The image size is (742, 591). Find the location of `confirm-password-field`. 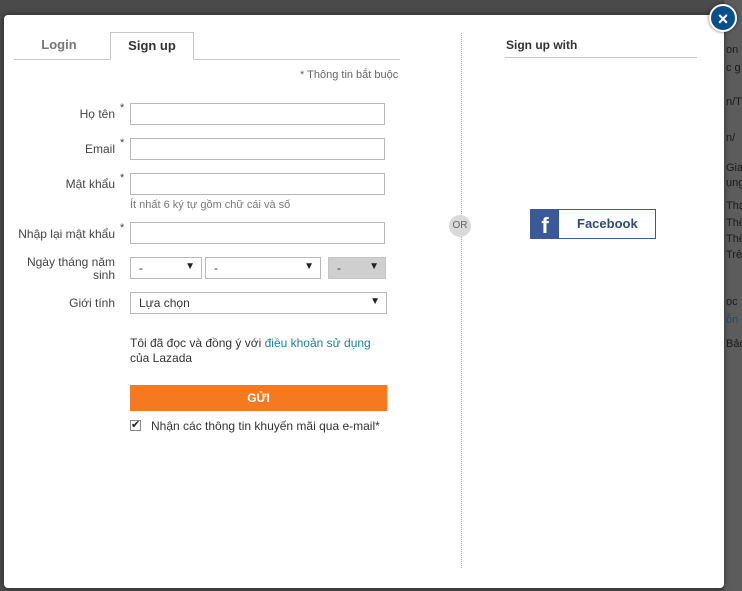

confirm-password-field is located at coordinates (257, 233).